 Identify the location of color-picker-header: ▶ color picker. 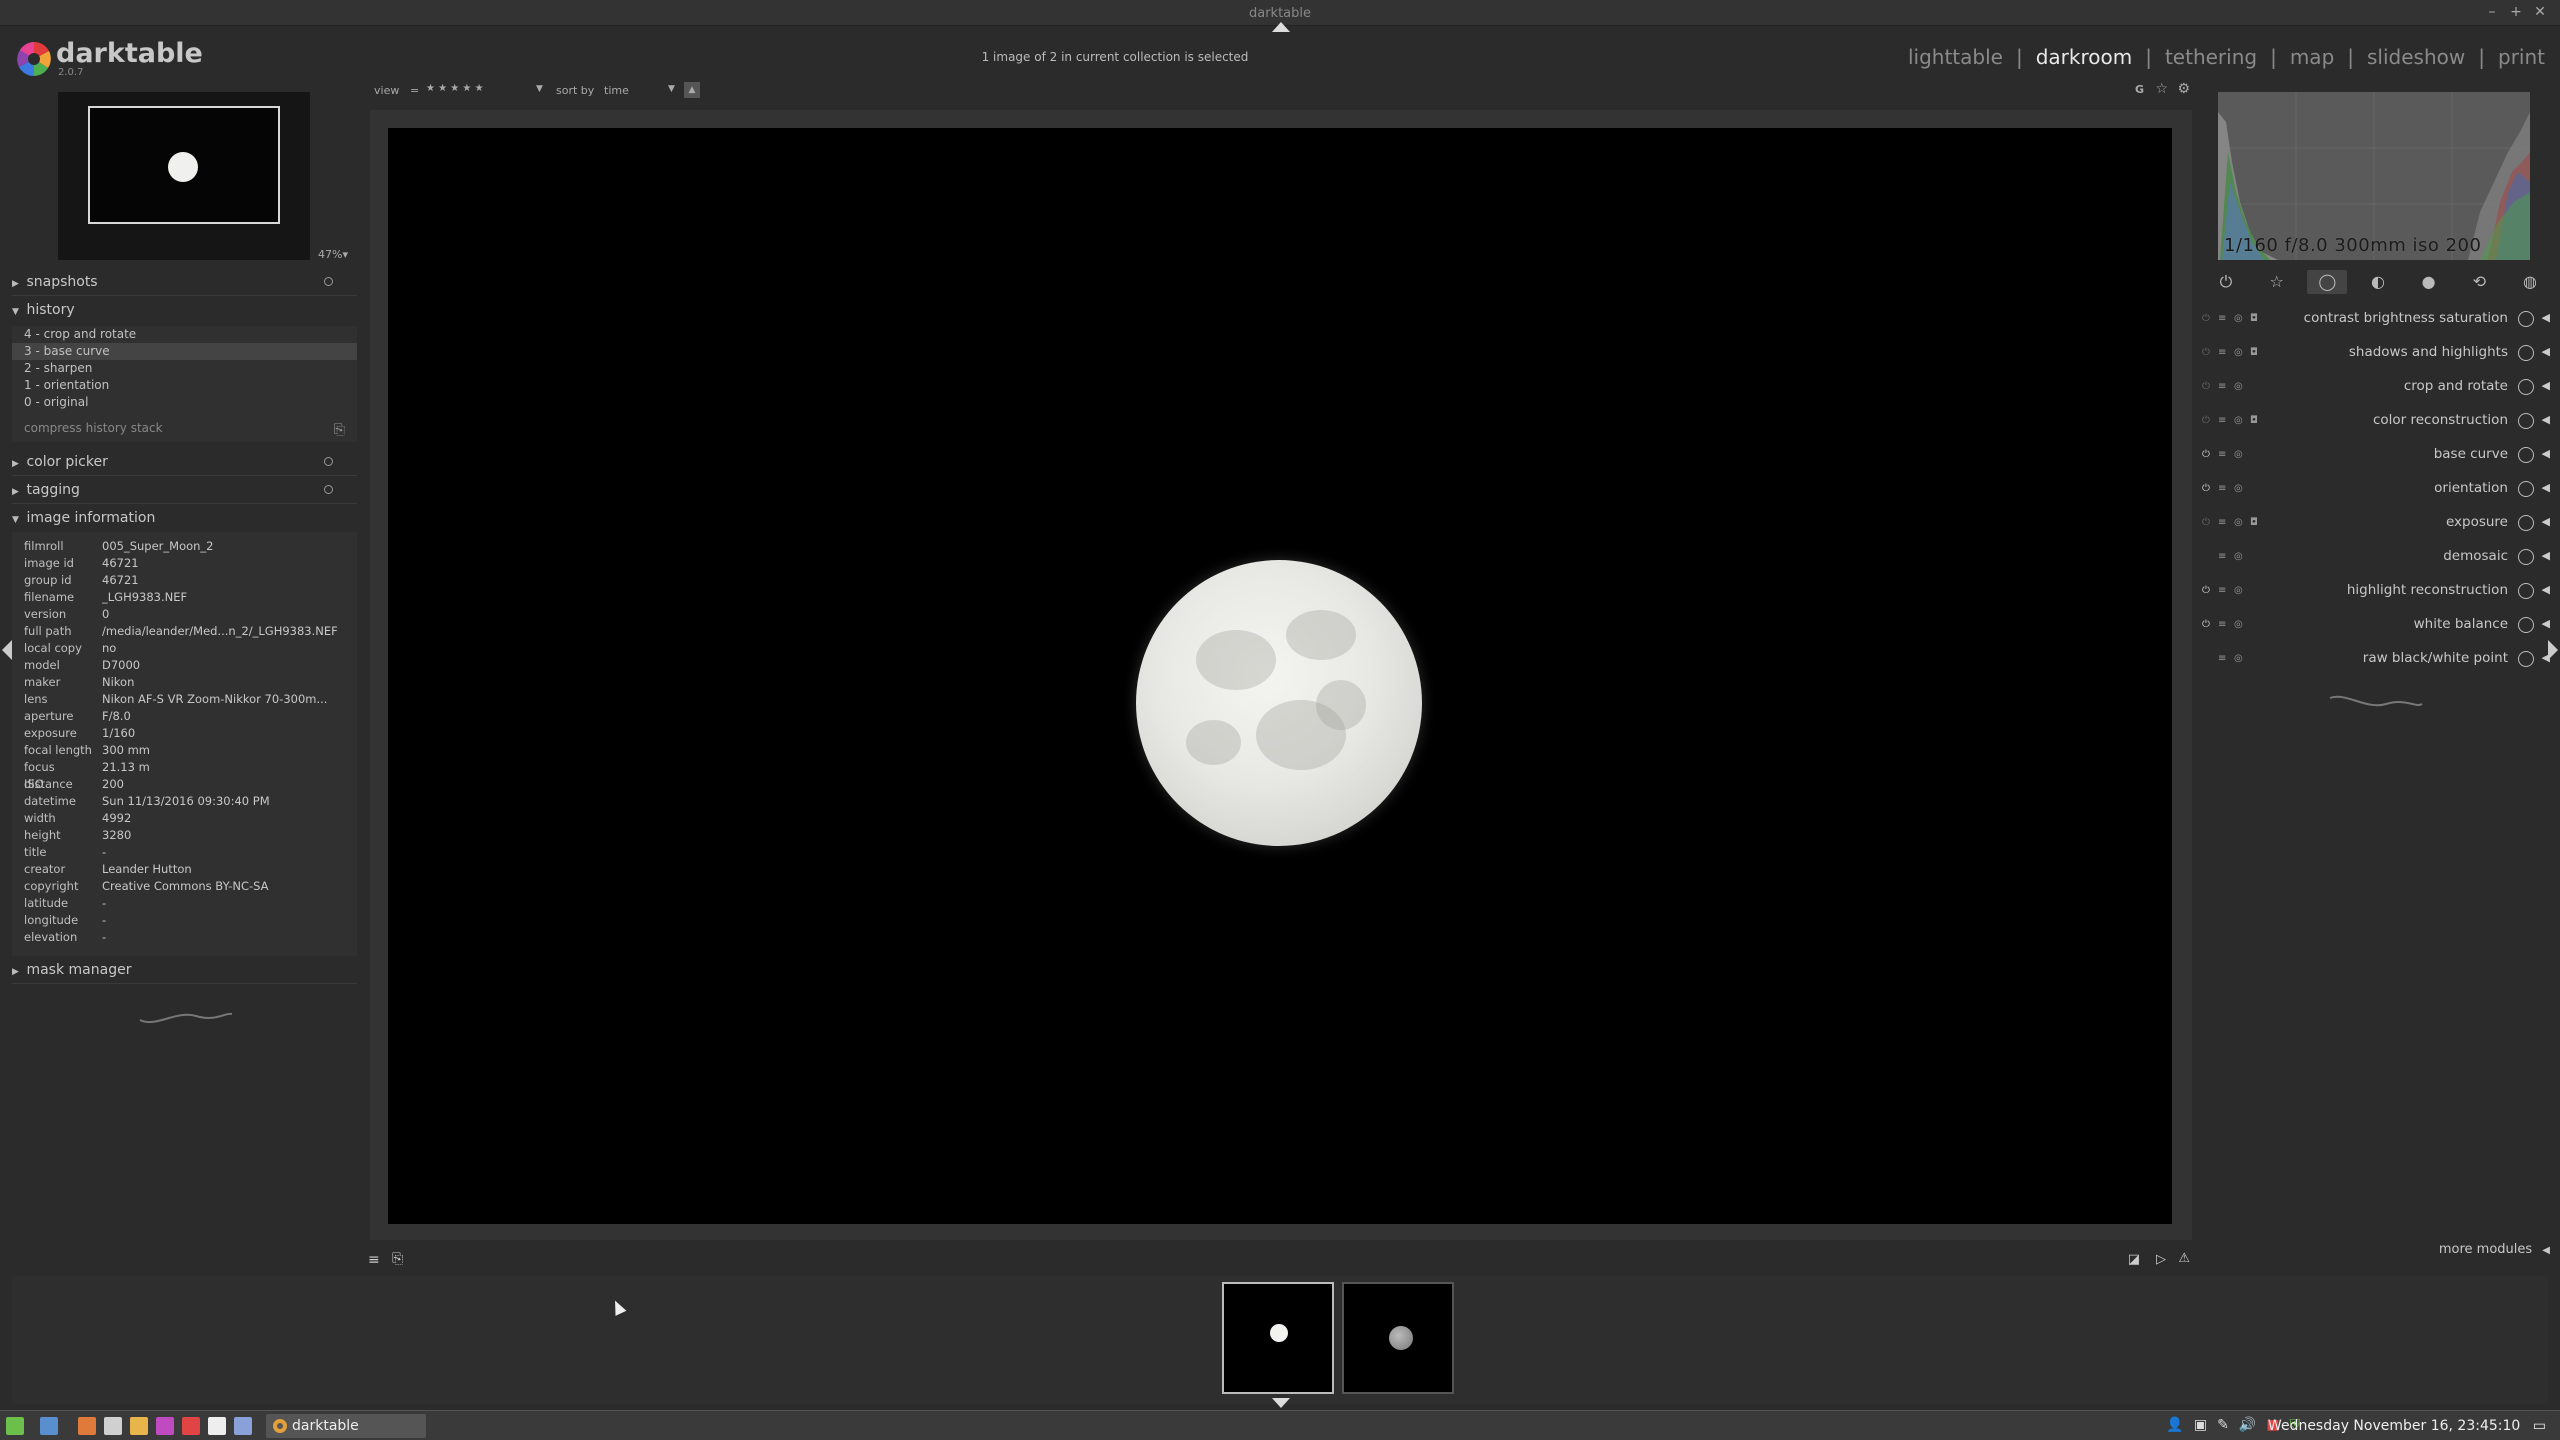
(184, 465).